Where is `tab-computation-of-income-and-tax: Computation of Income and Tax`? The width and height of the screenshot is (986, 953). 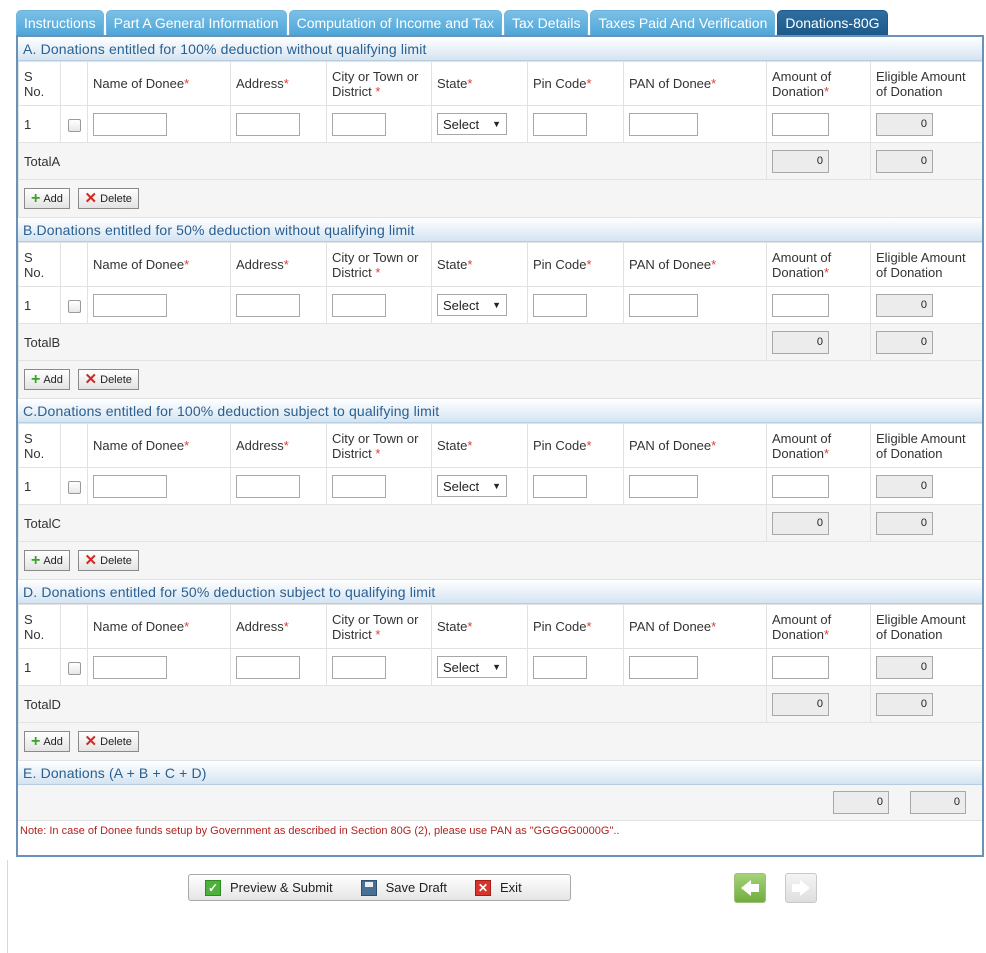
tab-computation-of-income-and-tax: Computation of Income and Tax is located at coordinates (395, 22).